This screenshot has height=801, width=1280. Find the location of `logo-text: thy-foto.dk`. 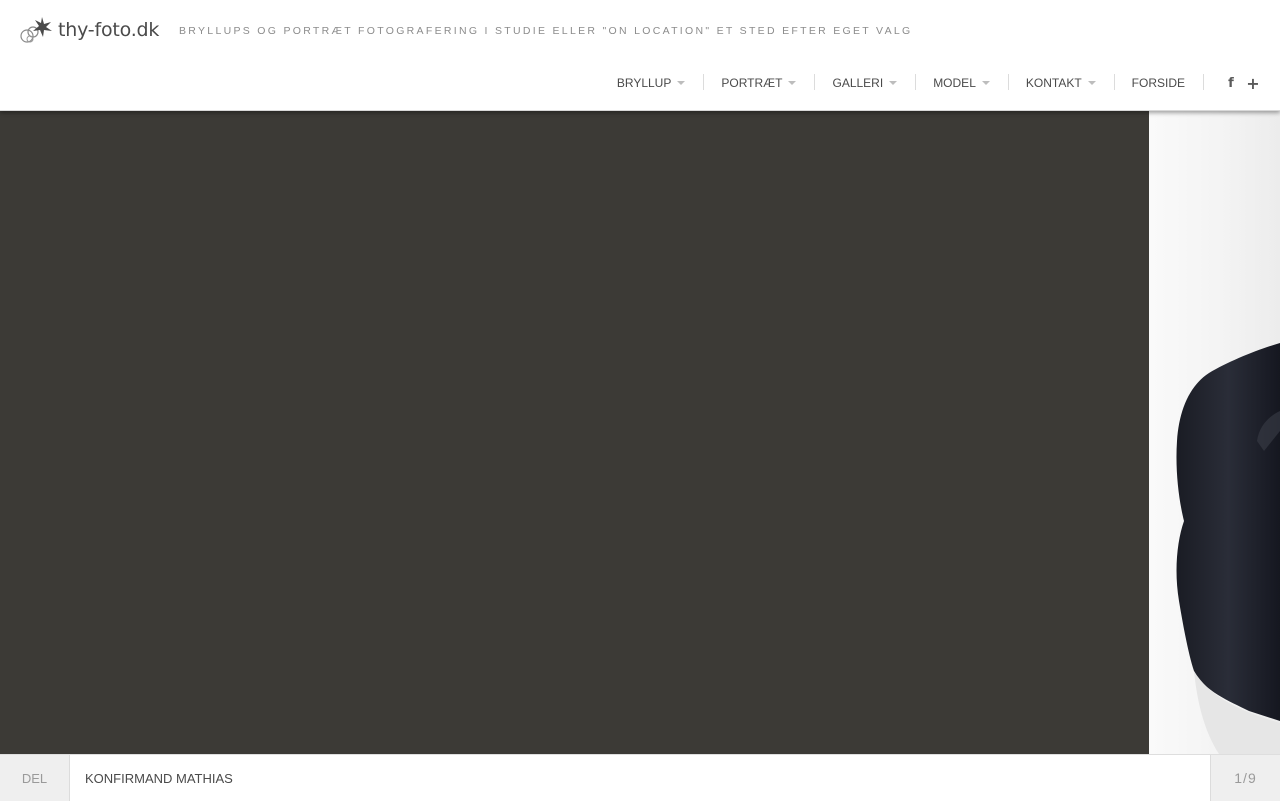

logo-text: thy-foto.dk is located at coordinates (109, 30).